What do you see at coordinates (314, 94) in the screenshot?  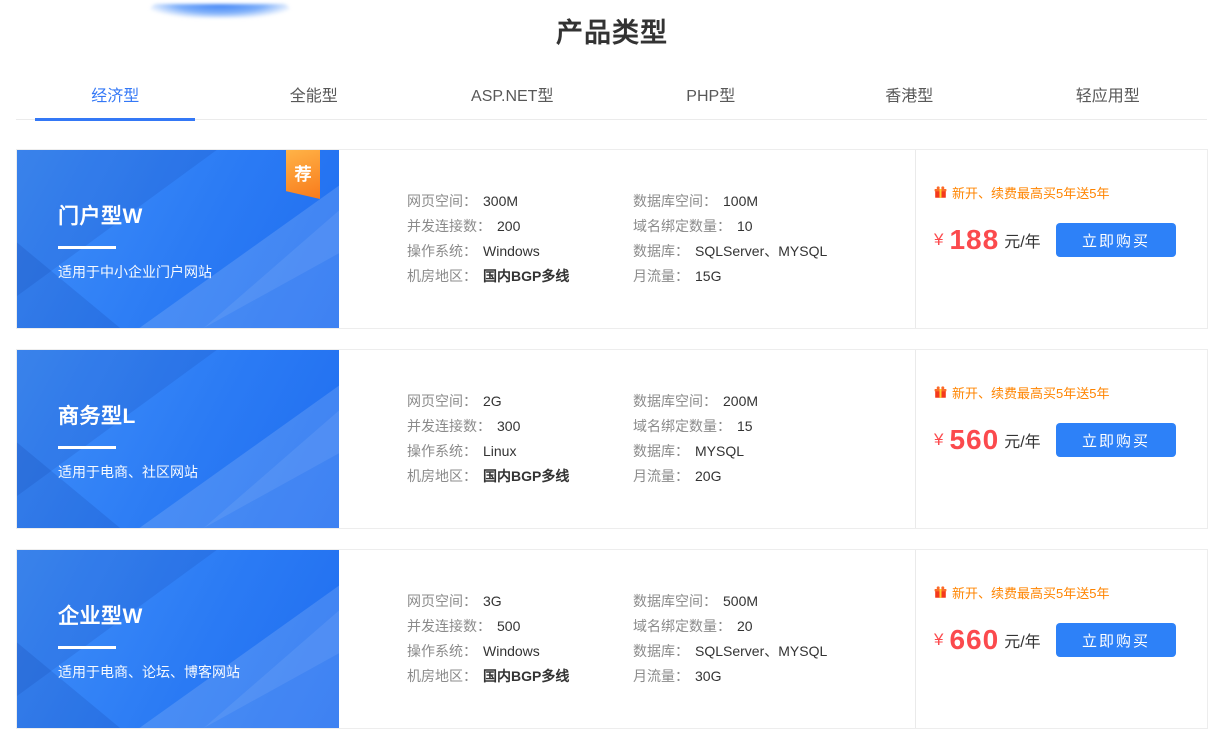 I see `tab-all-round: 全能型` at bounding box center [314, 94].